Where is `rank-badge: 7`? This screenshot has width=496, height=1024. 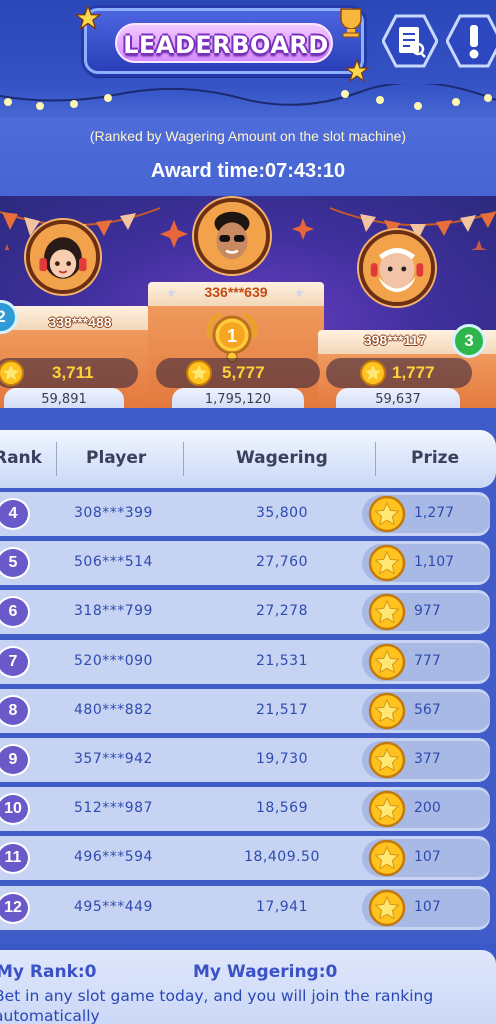
rank-badge: 7 is located at coordinates (15, 661).